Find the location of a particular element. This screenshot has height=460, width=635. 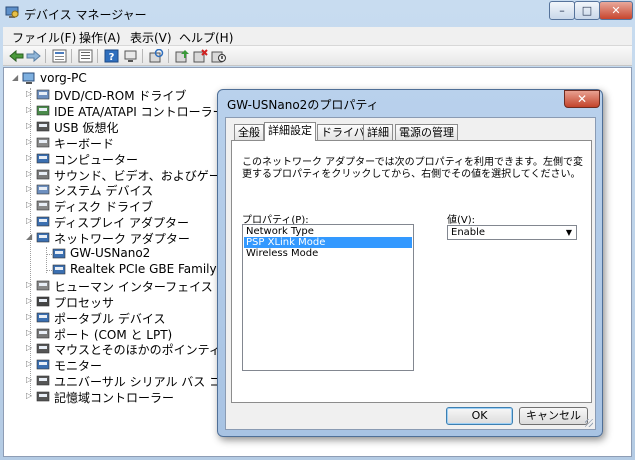

dialog-title: GW-USNano2のプロパティ is located at coordinates (303, 105).